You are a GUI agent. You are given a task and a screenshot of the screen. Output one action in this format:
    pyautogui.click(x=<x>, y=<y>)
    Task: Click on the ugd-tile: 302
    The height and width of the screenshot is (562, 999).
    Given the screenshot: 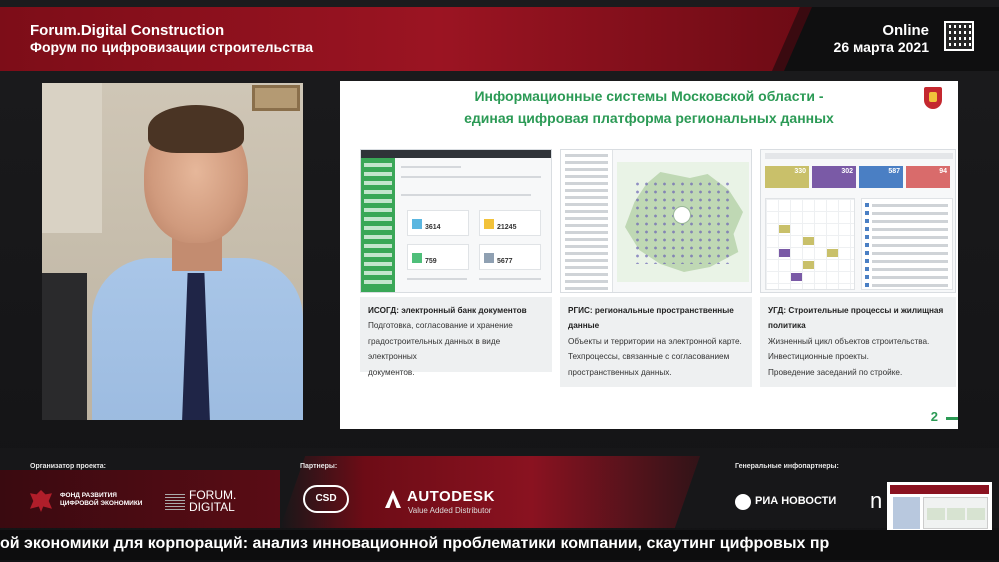 What is the action you would take?
    pyautogui.click(x=834, y=177)
    